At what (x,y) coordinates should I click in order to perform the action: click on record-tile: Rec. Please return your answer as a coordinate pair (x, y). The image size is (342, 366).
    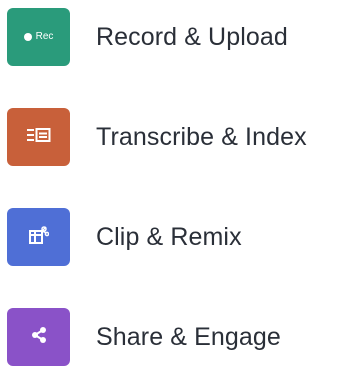
    Looking at the image, I should click on (38, 37).